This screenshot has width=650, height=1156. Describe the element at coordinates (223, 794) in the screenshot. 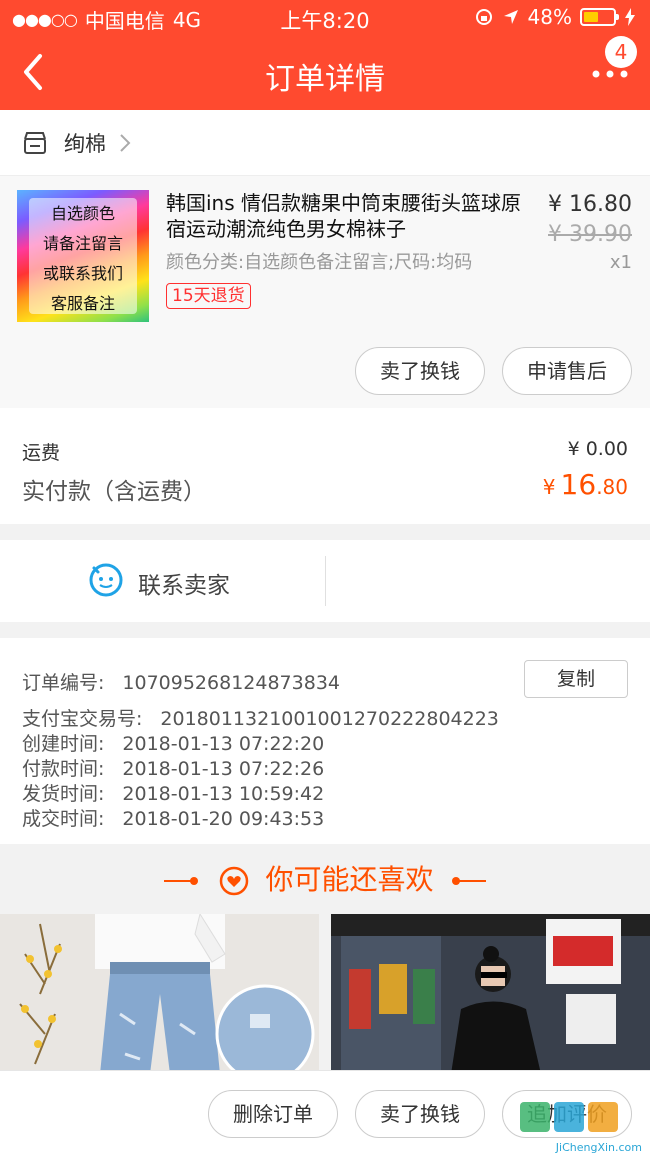

I see `shipped-time-value: 2018-01-13 10:59:42` at that location.